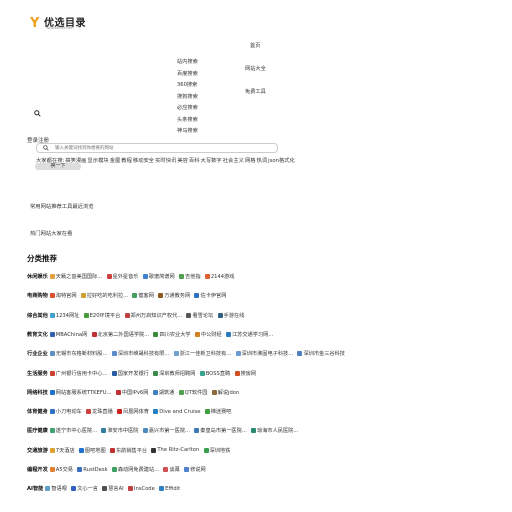  Describe the element at coordinates (58, 166) in the screenshot. I see `refresh-button: 换一下` at that location.